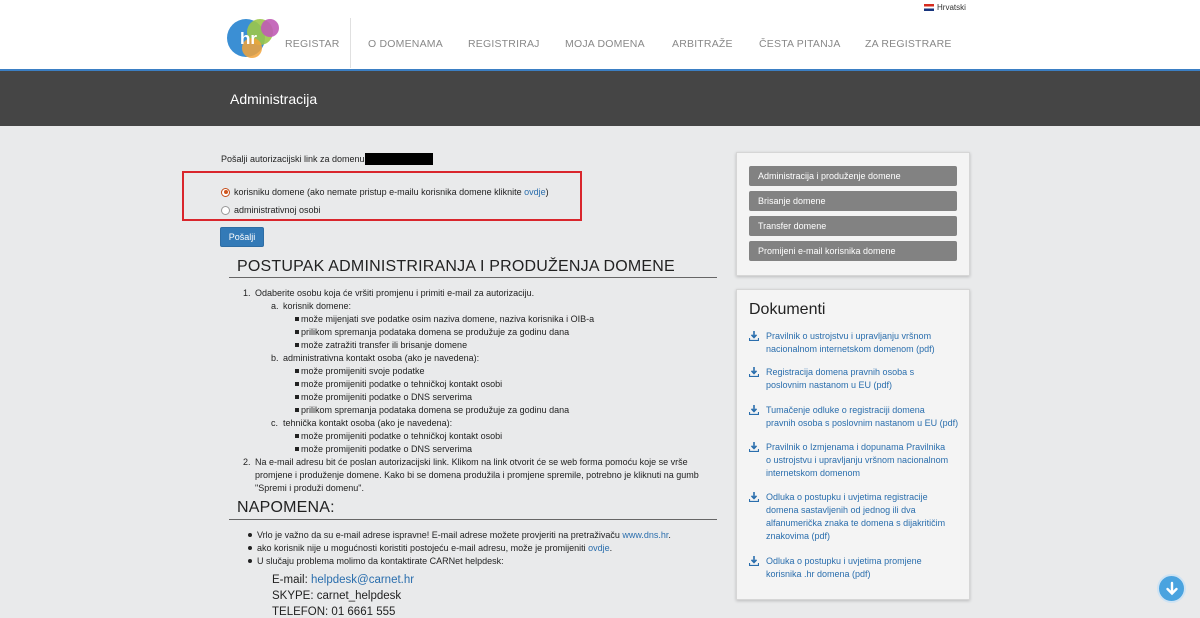  What do you see at coordinates (483, 371) in the screenshot?
I see `list-item: može promijeniti svoje podatke` at bounding box center [483, 371].